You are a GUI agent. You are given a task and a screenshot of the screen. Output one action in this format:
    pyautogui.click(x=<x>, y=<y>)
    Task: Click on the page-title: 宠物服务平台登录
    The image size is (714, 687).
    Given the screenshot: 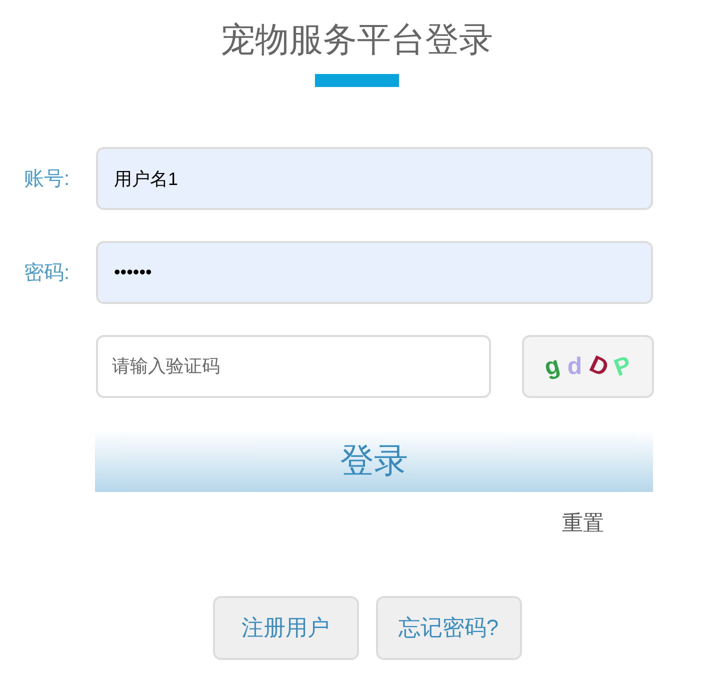 What is the action you would take?
    pyautogui.click(x=357, y=40)
    